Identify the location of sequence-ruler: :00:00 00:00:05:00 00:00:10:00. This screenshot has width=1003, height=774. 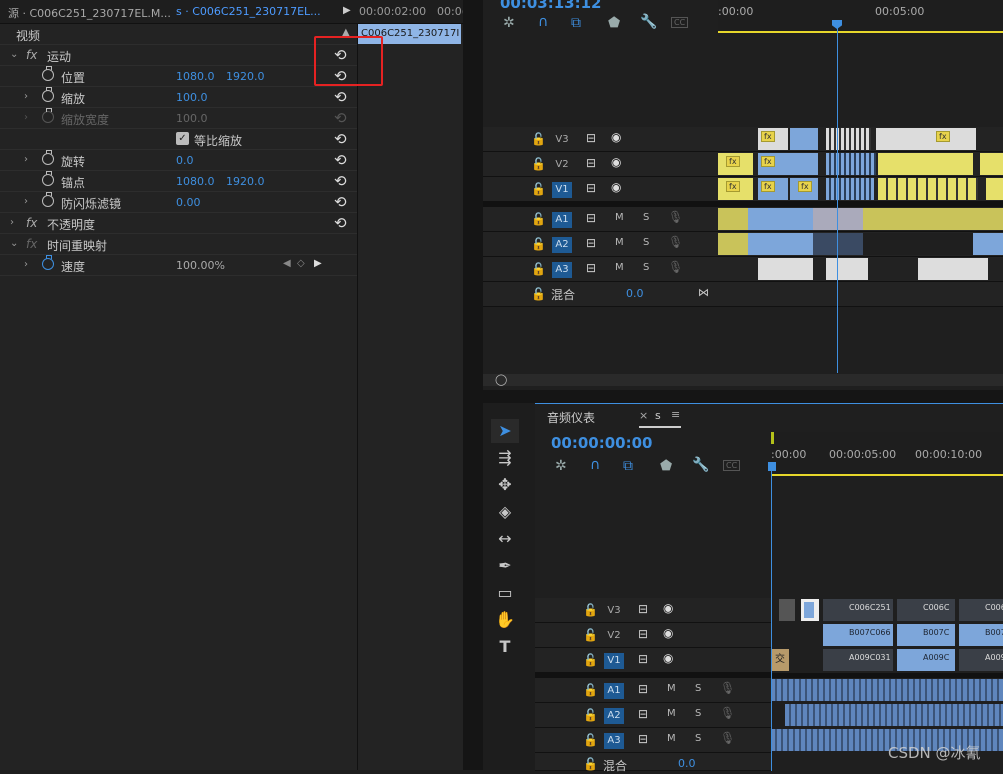
(885, 454).